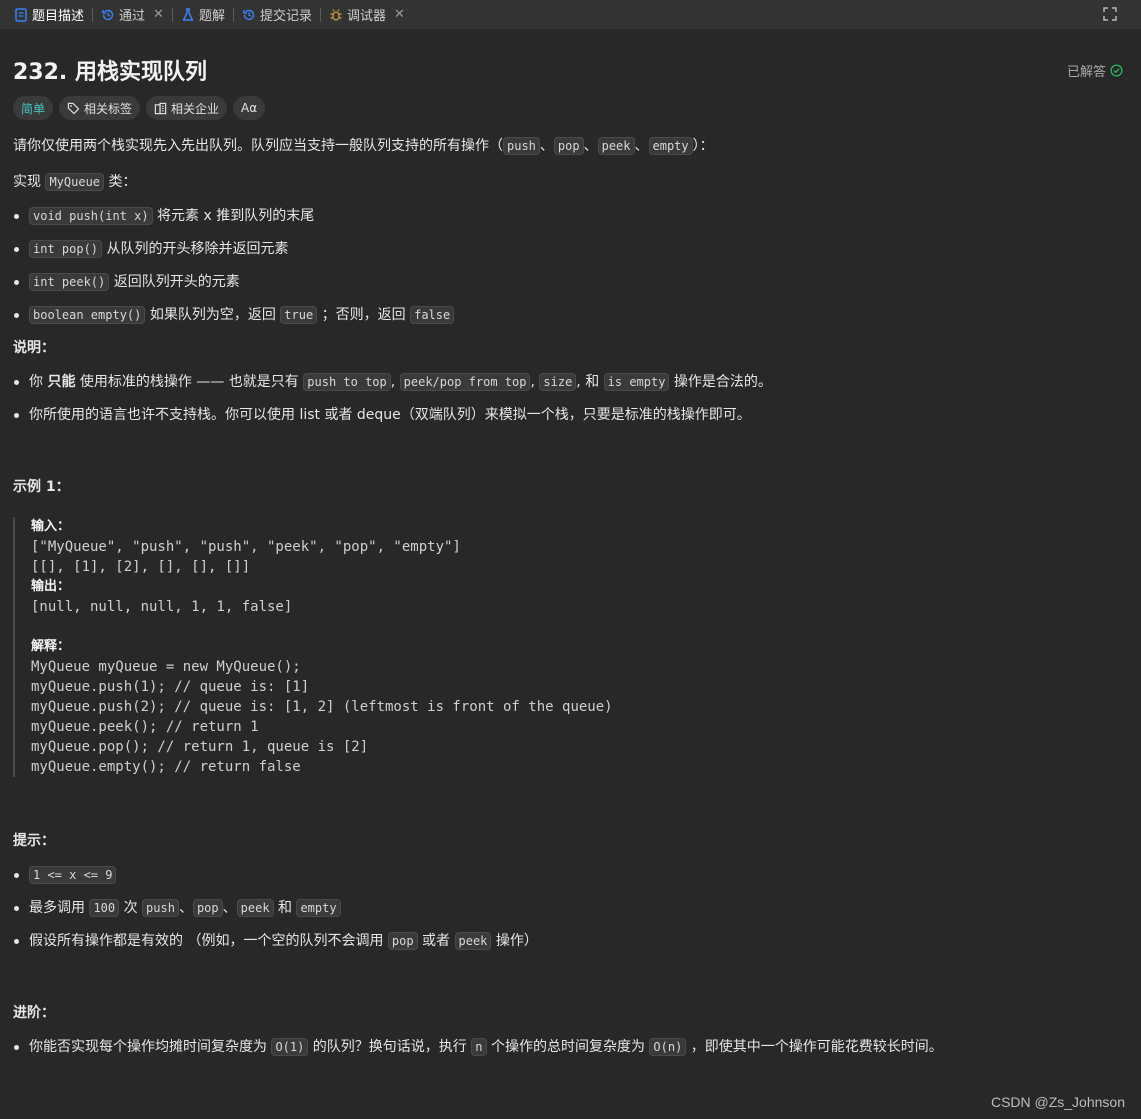 Image resolution: width=1141 pixels, height=1119 pixels. I want to click on tab-accepted: 通过 ✕, so click(132, 15).